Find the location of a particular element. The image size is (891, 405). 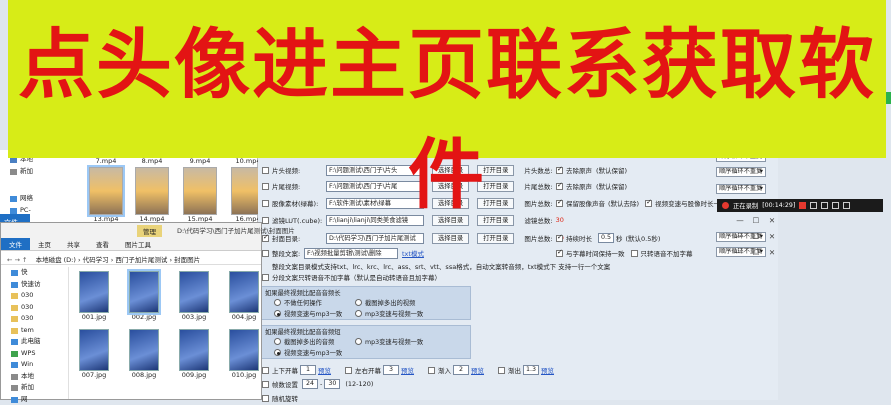

image-file: 002.jpg is located at coordinates (144, 296).